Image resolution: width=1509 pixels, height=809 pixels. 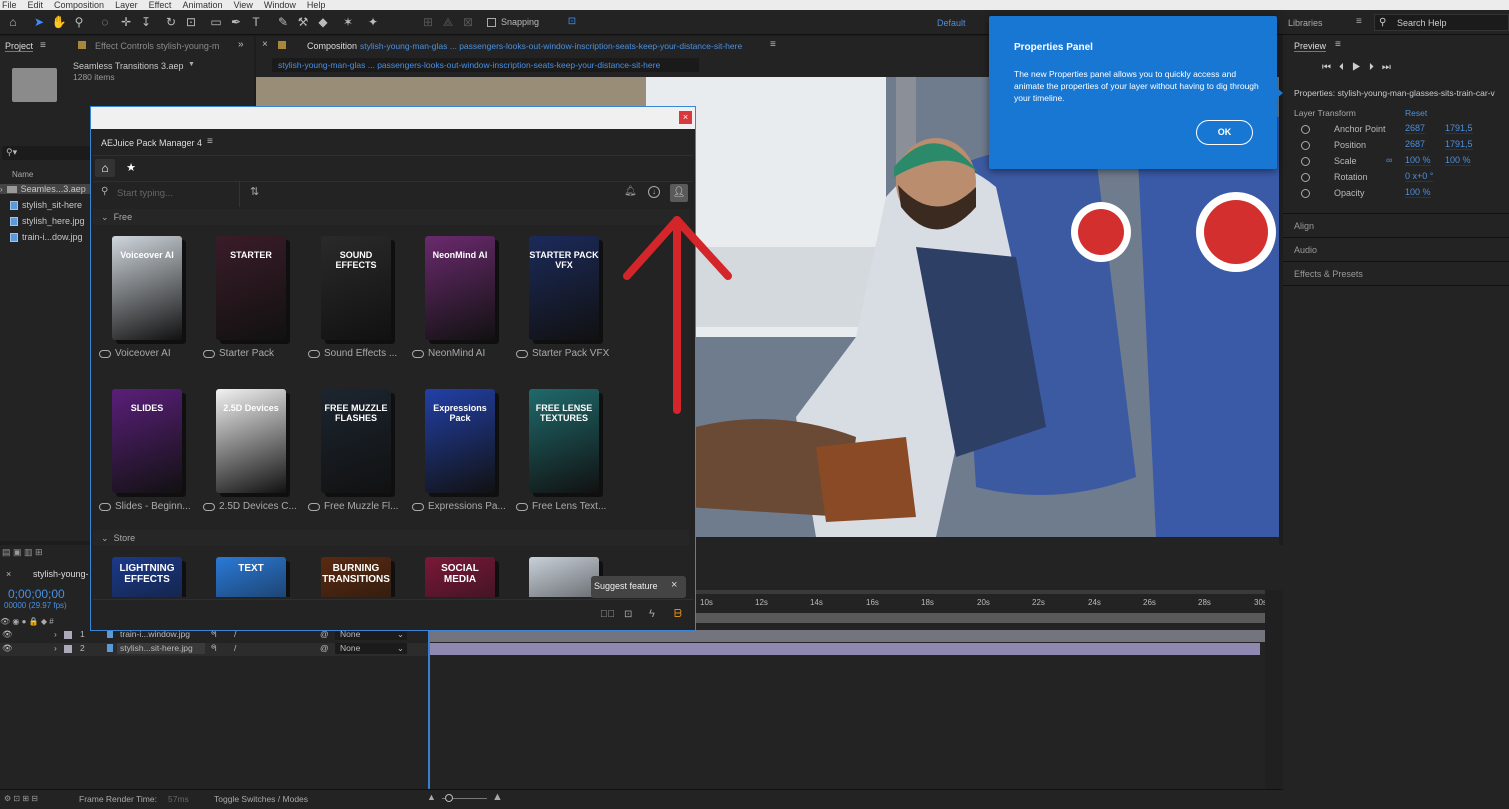 What do you see at coordinates (332, 46) in the screenshot?
I see `composition-tab-label: Composition` at bounding box center [332, 46].